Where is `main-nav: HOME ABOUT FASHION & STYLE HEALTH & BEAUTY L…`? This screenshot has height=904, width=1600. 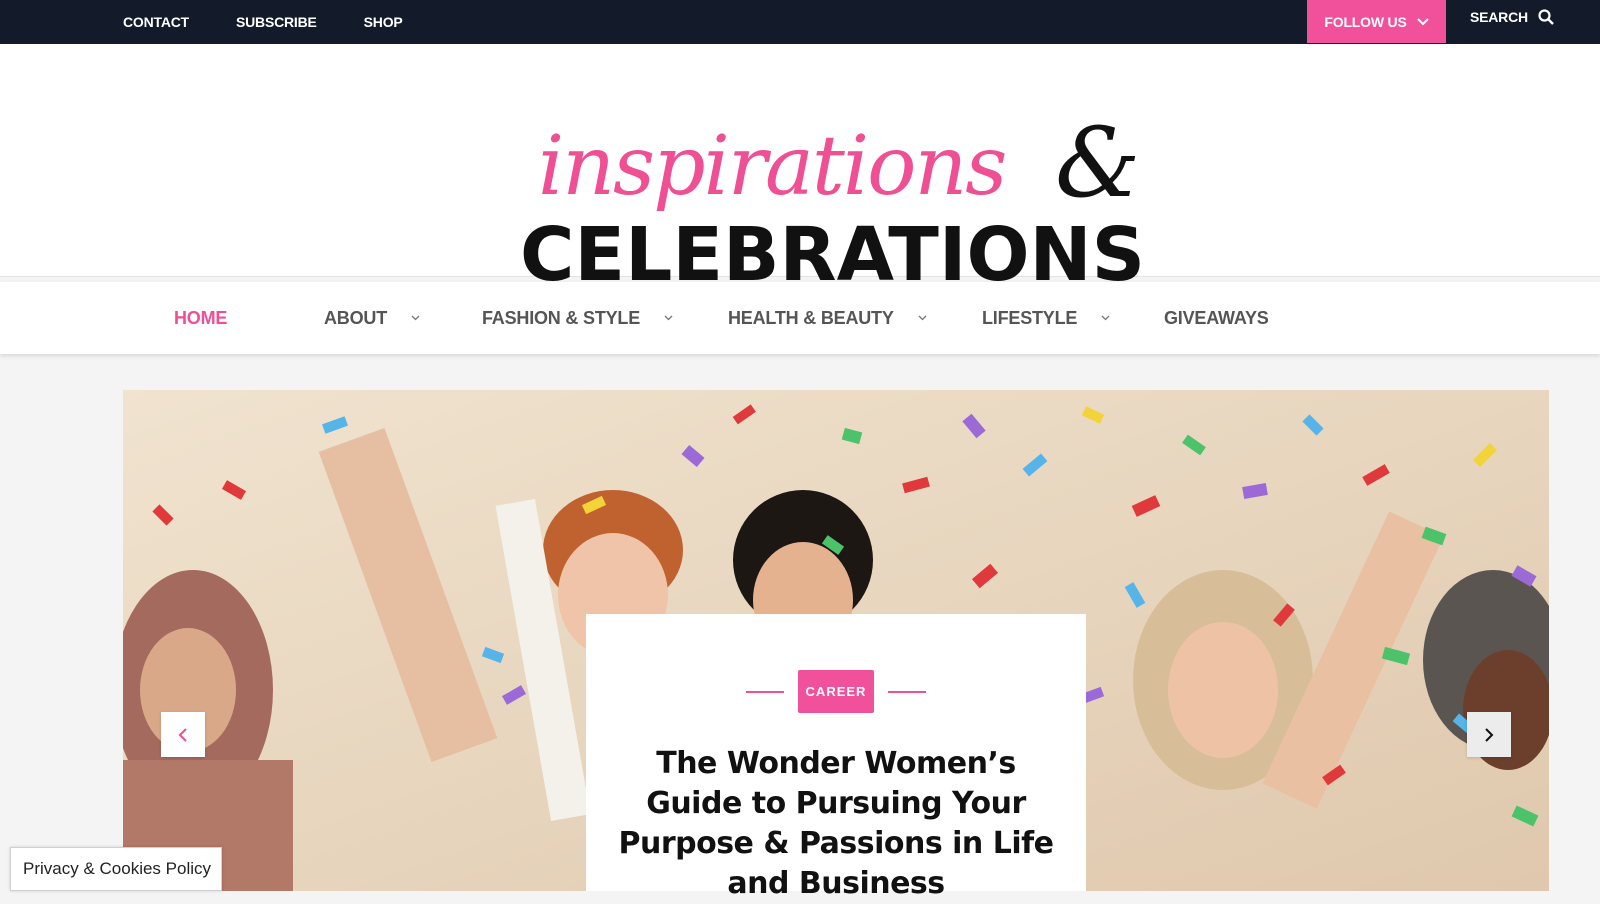 main-nav: HOME ABOUT FASHION & STYLE HEALTH & BEAUTY L… is located at coordinates (800, 318).